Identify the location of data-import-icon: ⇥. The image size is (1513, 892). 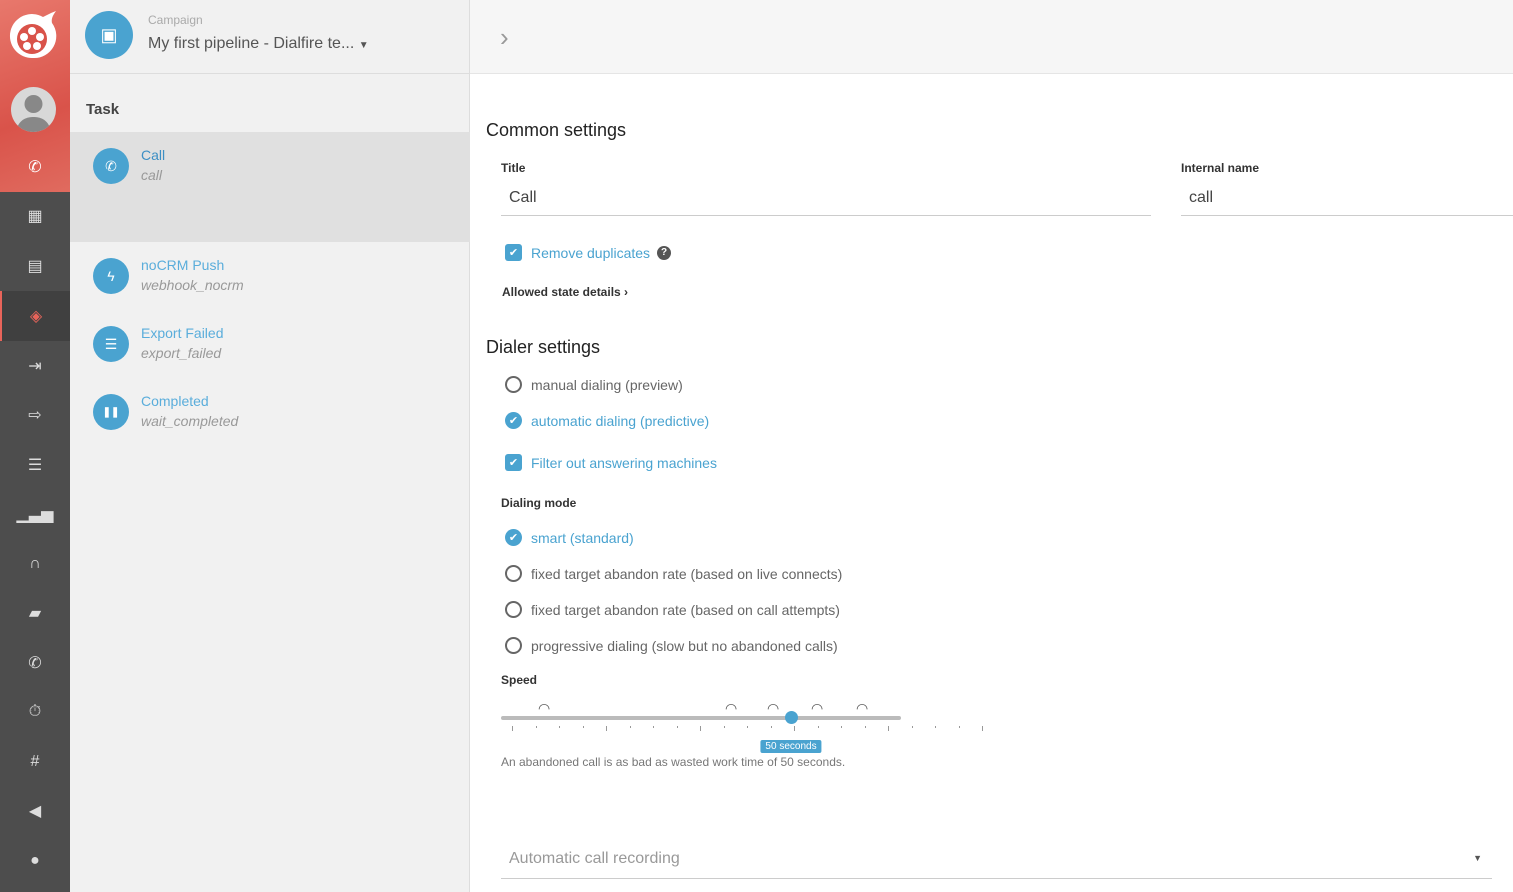
(35, 366).